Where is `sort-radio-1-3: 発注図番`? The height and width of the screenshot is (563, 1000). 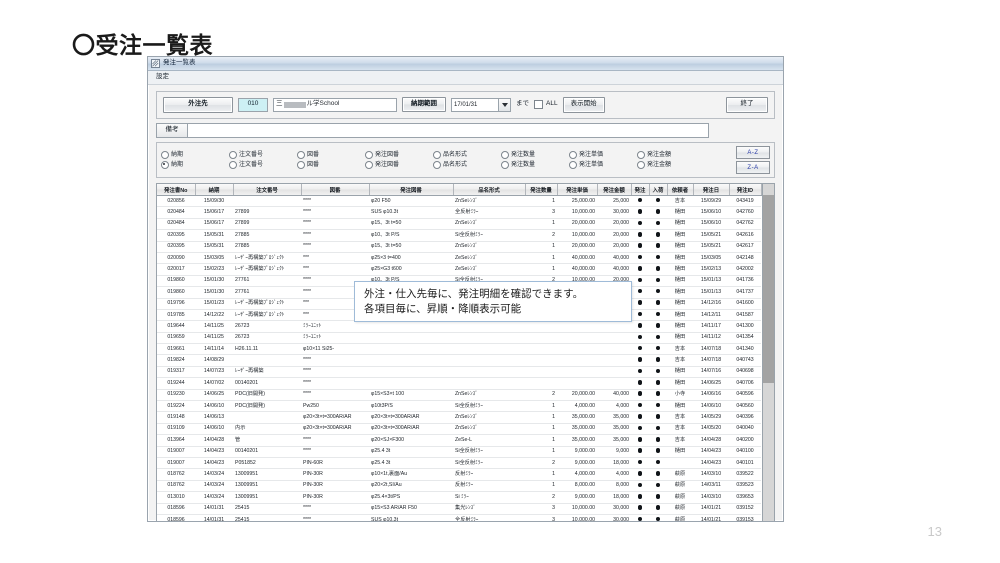
sort-radio-1-3: 発注図番 is located at coordinates (399, 155).